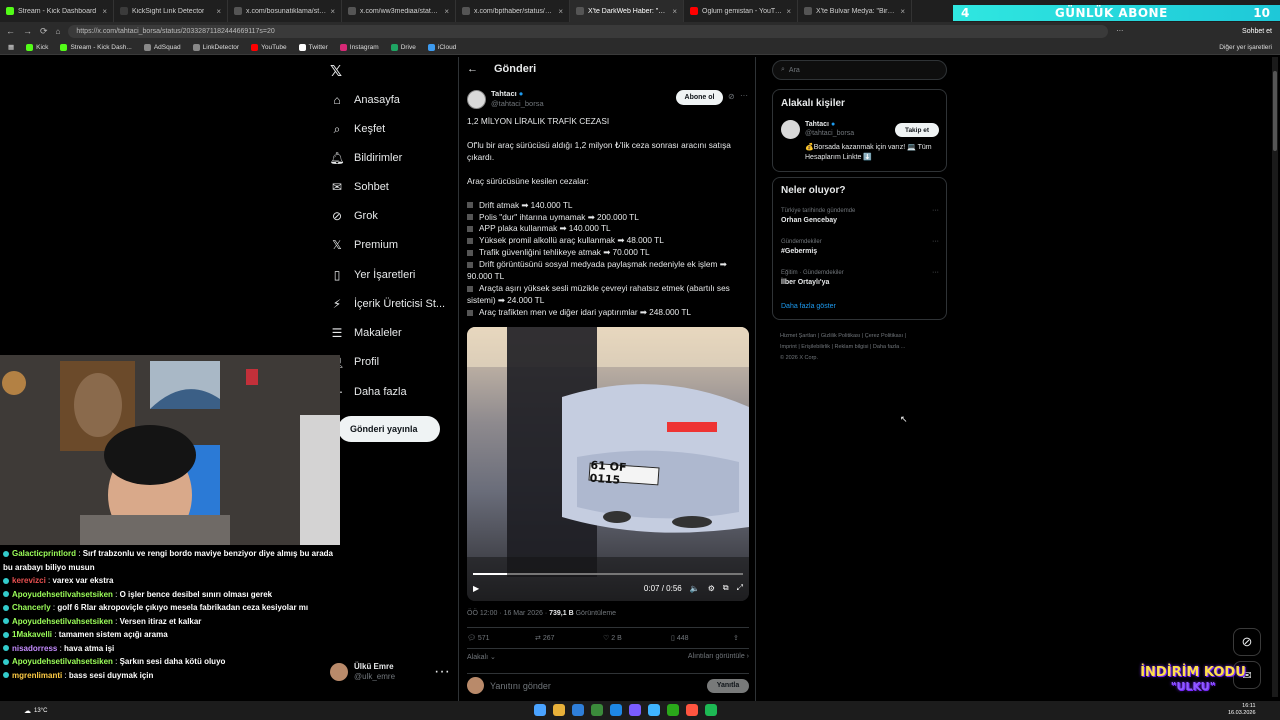  What do you see at coordinates (390, 672) in the screenshot?
I see `account-switcher: Ülkü Emre @ulk_emre ···` at bounding box center [390, 672].